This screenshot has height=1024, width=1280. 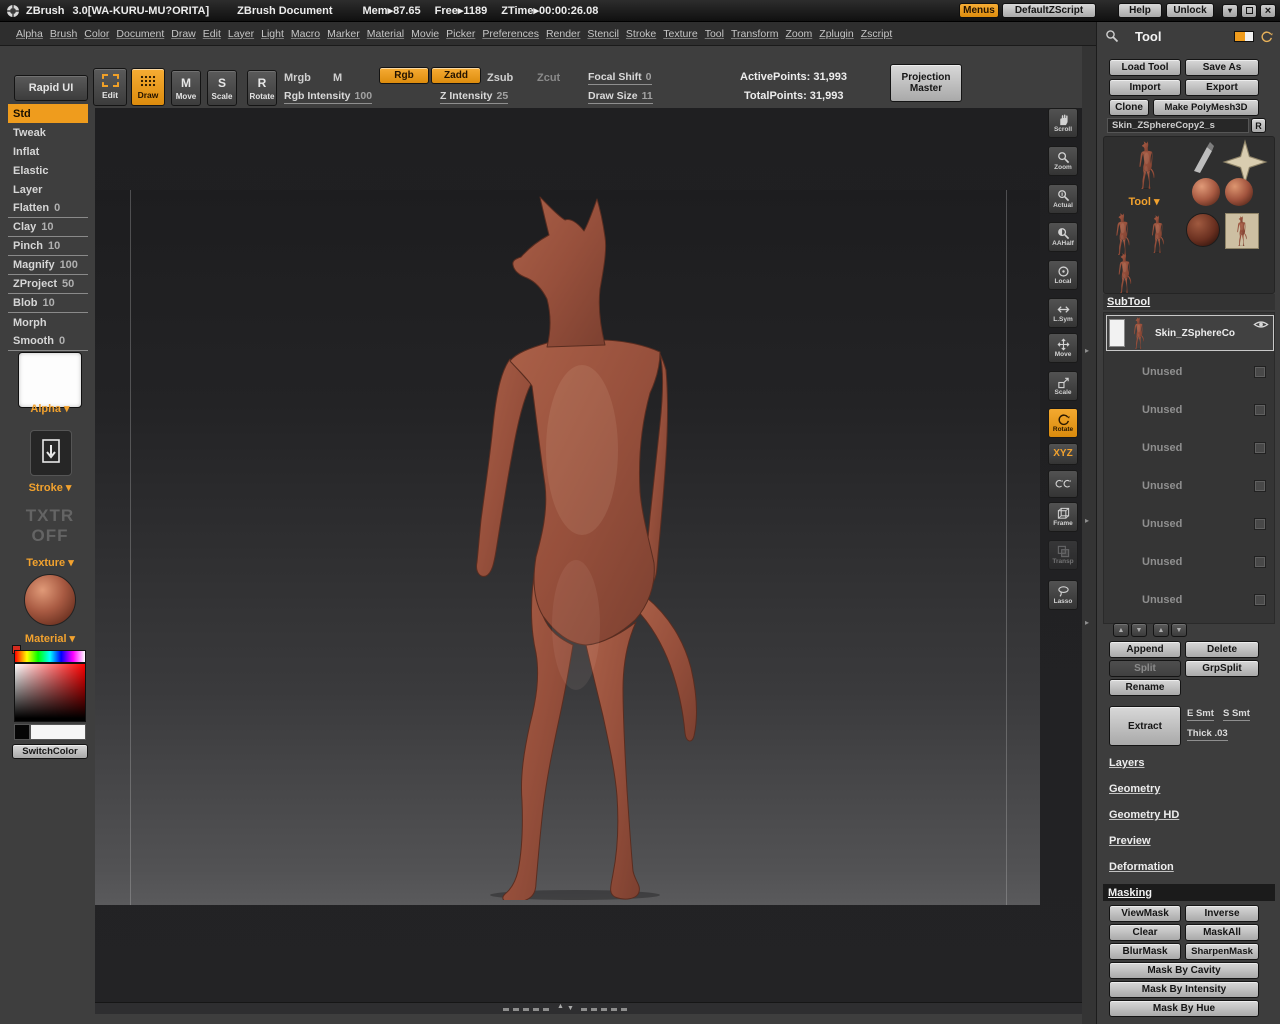 I want to click on rapid-ui-button: Rapid UI, so click(x=51, y=88).